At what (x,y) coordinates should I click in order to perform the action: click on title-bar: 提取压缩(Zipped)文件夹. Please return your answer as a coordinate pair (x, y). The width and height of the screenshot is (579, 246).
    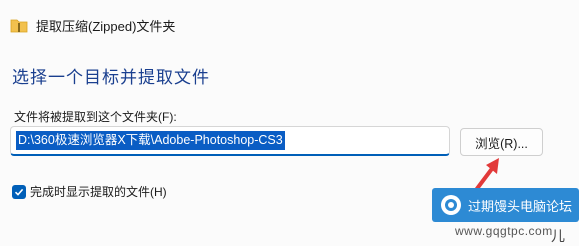
    Looking at the image, I should click on (92, 25).